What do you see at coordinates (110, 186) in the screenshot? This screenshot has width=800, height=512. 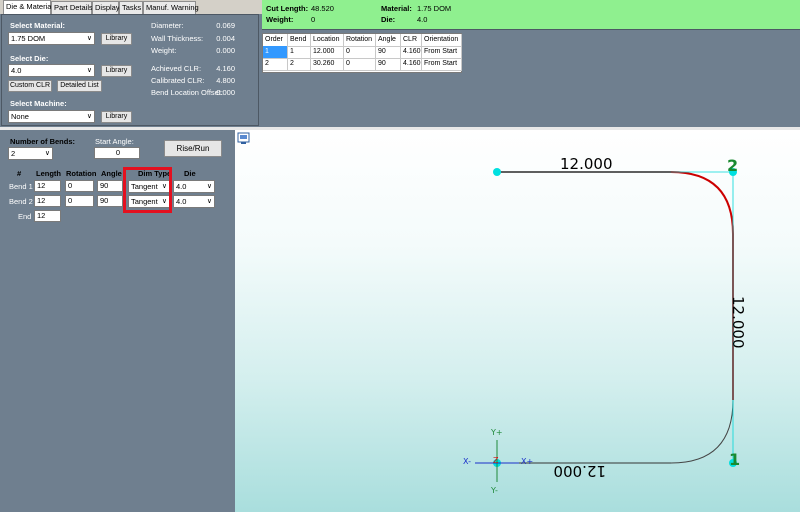 I see `bend-1-angle-input: 90` at bounding box center [110, 186].